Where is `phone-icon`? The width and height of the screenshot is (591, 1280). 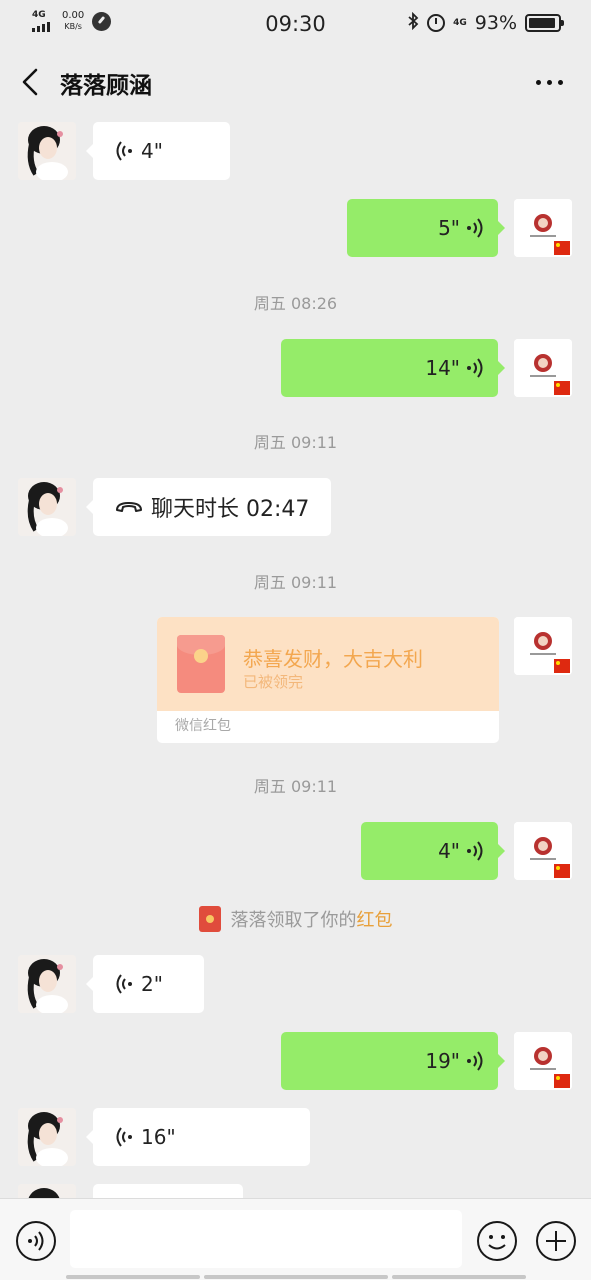 phone-icon is located at coordinates (129, 507).